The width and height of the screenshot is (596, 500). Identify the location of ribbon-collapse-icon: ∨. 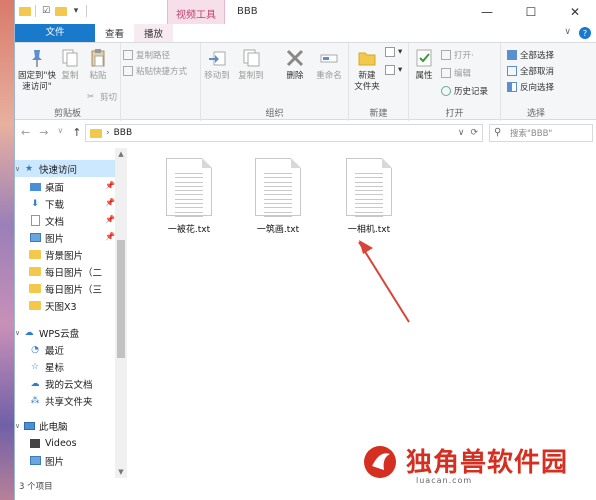
(567, 33).